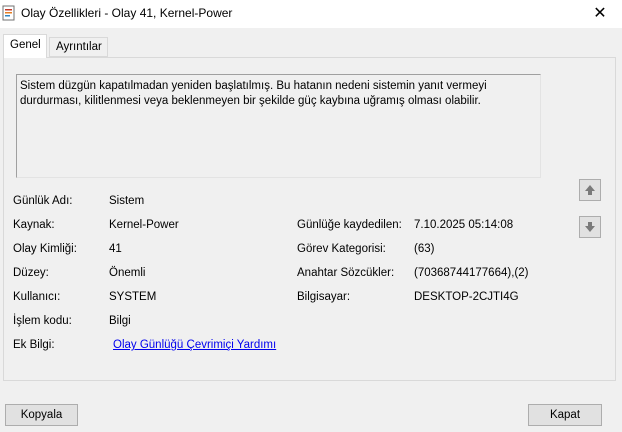  What do you see at coordinates (127, 13) in the screenshot?
I see `window-title: Olay Özellikleri - Olay 41, Kernel-Power` at bounding box center [127, 13].